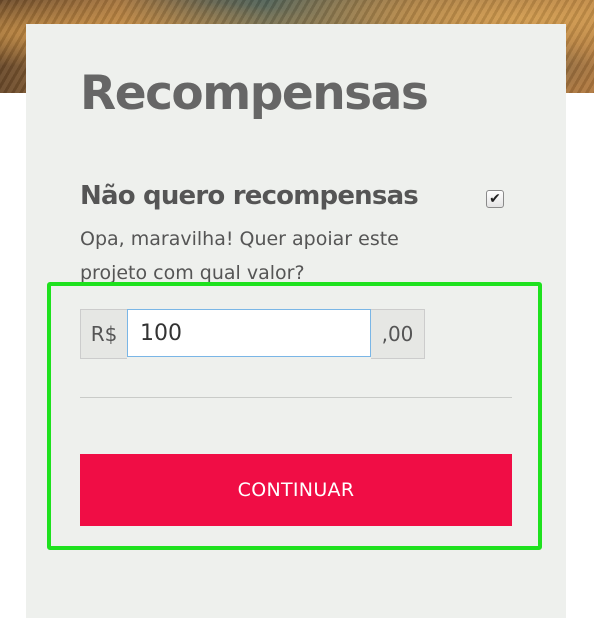 The width and height of the screenshot is (594, 618). I want to click on amount-input, so click(249, 333).